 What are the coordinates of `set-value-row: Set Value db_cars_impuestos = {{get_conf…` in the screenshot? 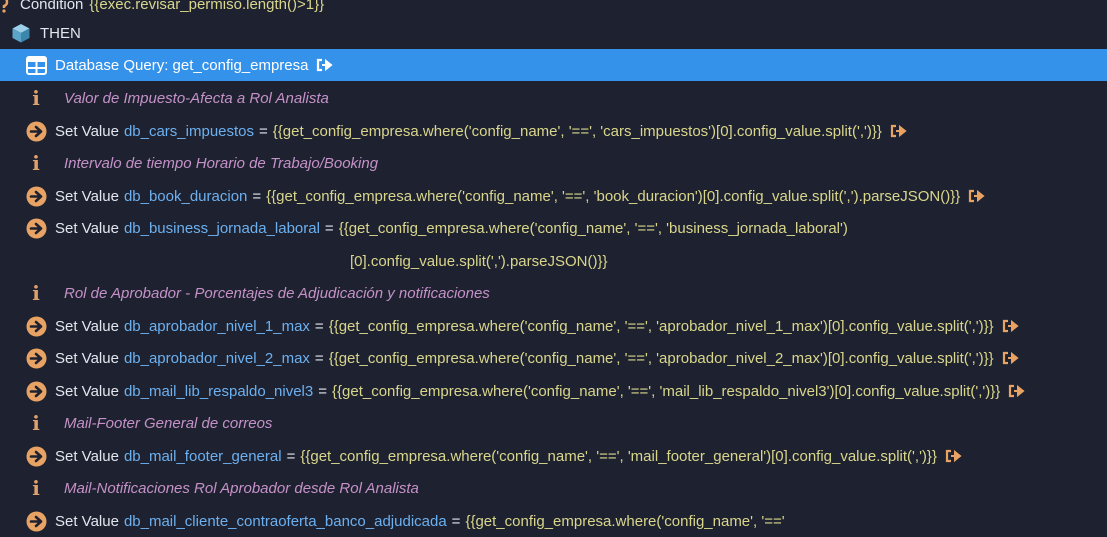 It's located at (553, 131).